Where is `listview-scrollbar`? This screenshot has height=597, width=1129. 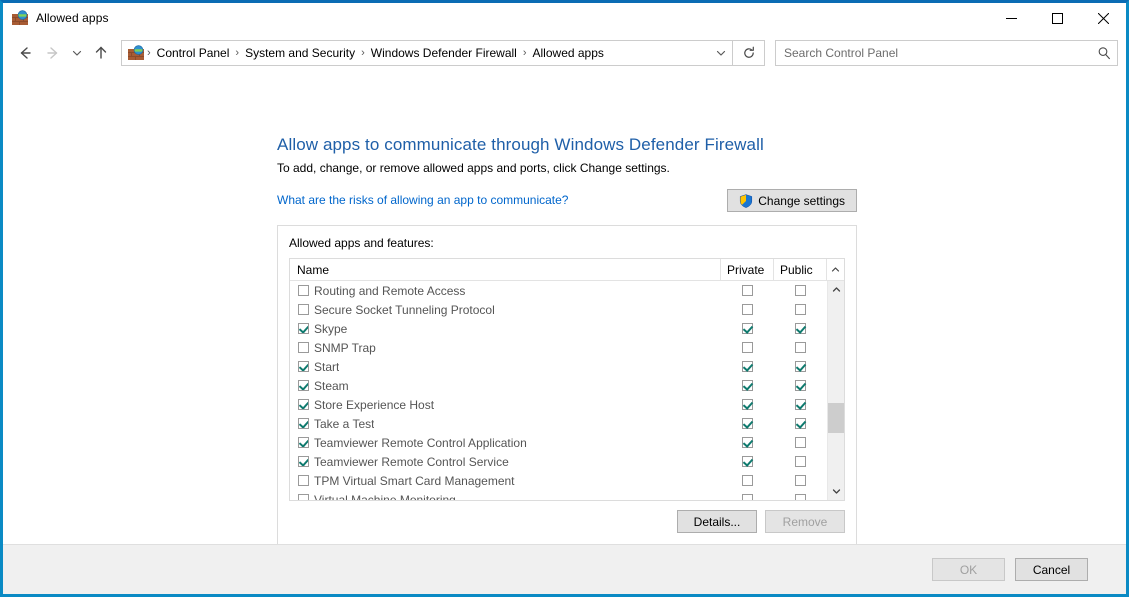 listview-scrollbar is located at coordinates (835, 390).